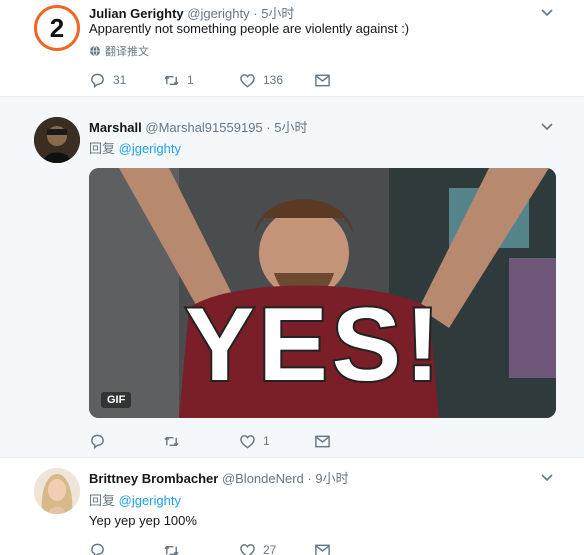 This screenshot has width=584, height=555. I want to click on retweet-button: 1, so click(178, 80).